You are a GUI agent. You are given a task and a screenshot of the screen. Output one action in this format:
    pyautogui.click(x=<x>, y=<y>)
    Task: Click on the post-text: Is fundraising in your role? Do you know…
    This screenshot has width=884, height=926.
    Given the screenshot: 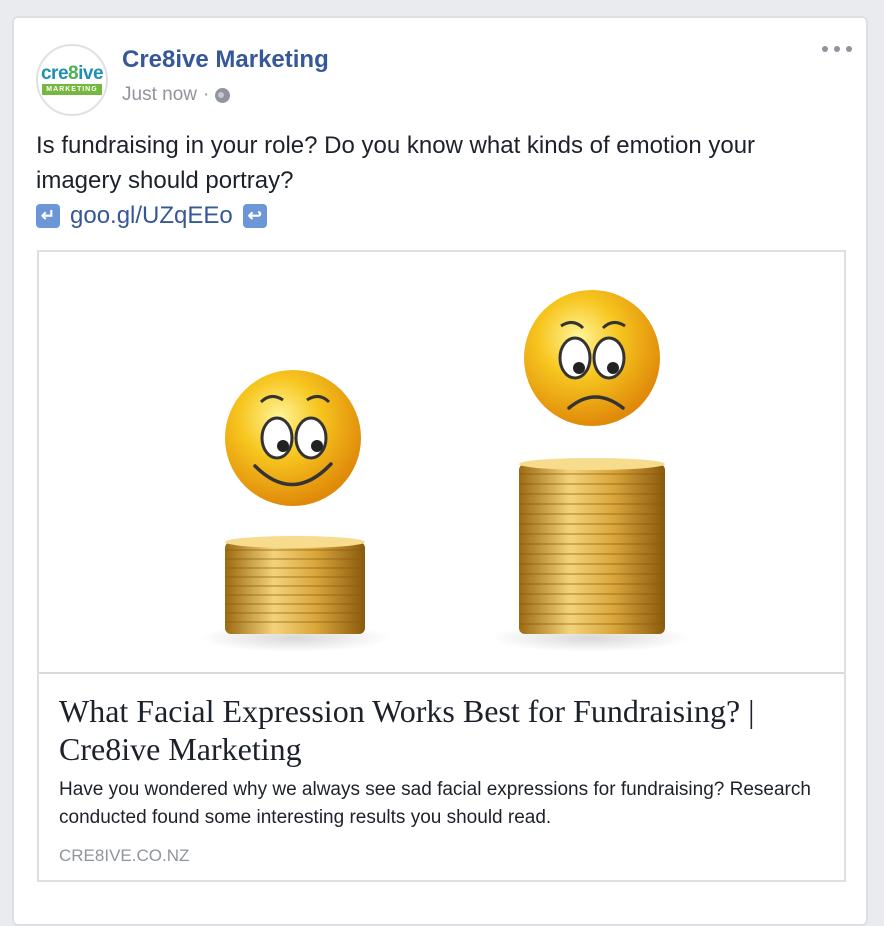 What is the action you would take?
    pyautogui.click(x=436, y=180)
    